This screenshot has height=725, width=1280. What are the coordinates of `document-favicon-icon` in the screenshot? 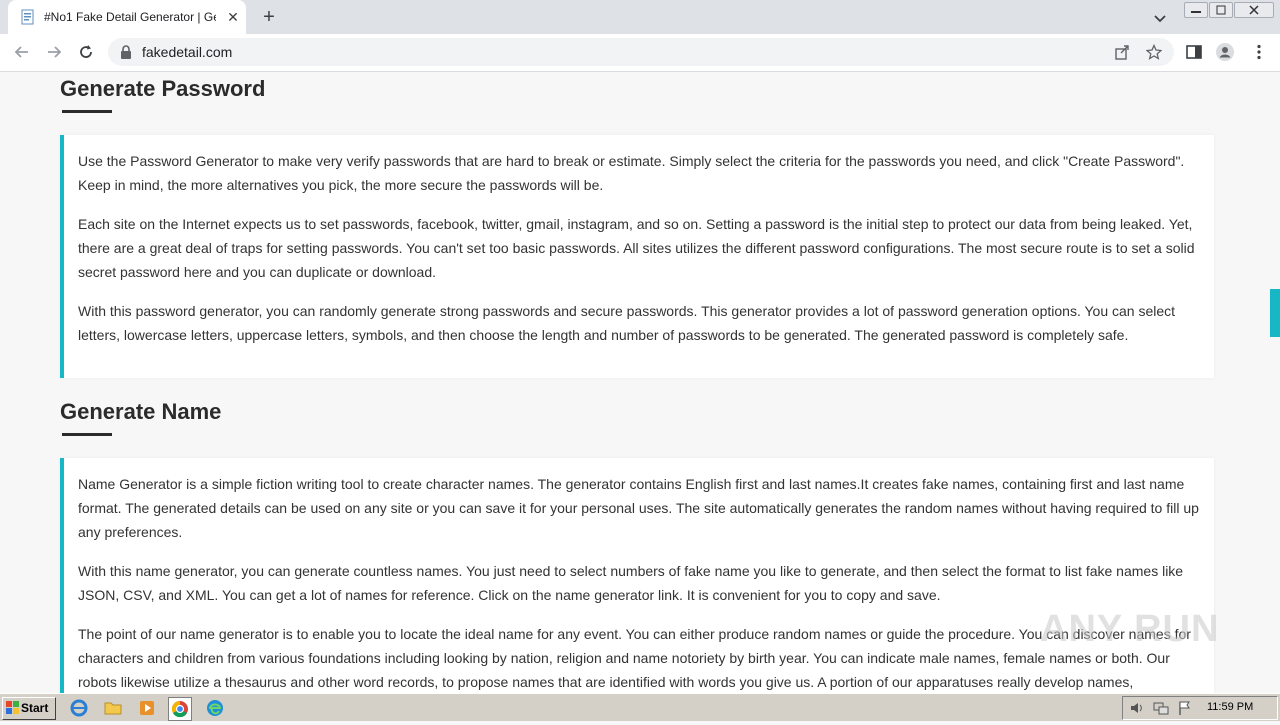 It's located at (28, 17).